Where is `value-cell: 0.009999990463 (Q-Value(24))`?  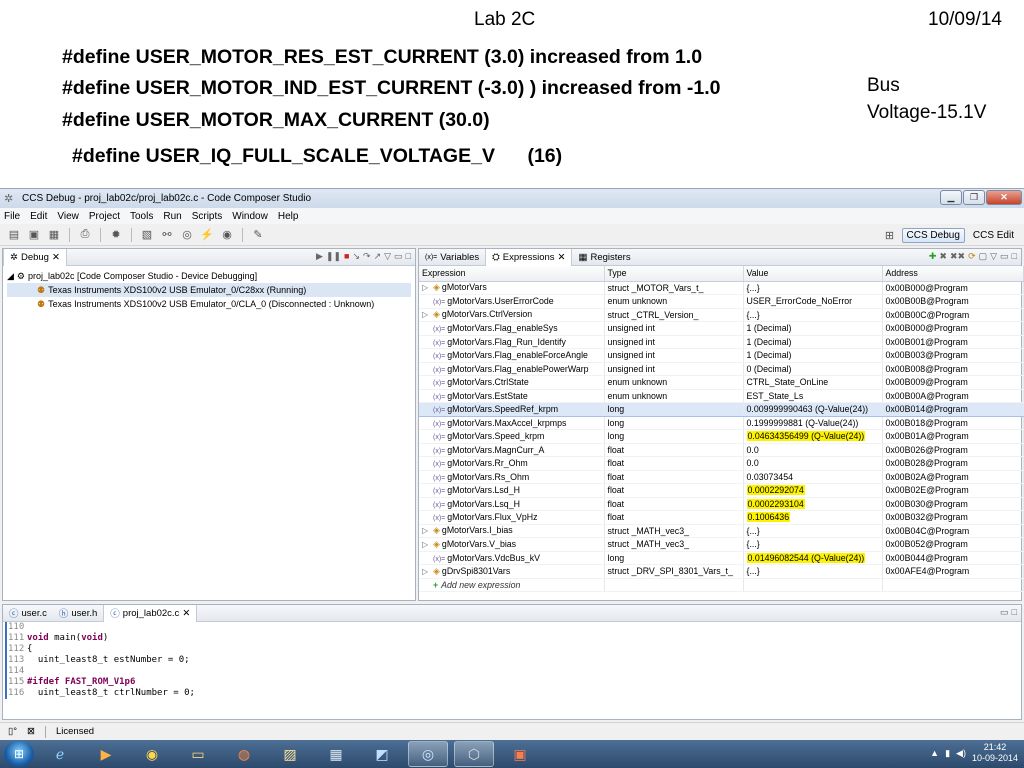
value-cell: 0.009999990463 (Q-Value(24)) is located at coordinates (813, 409).